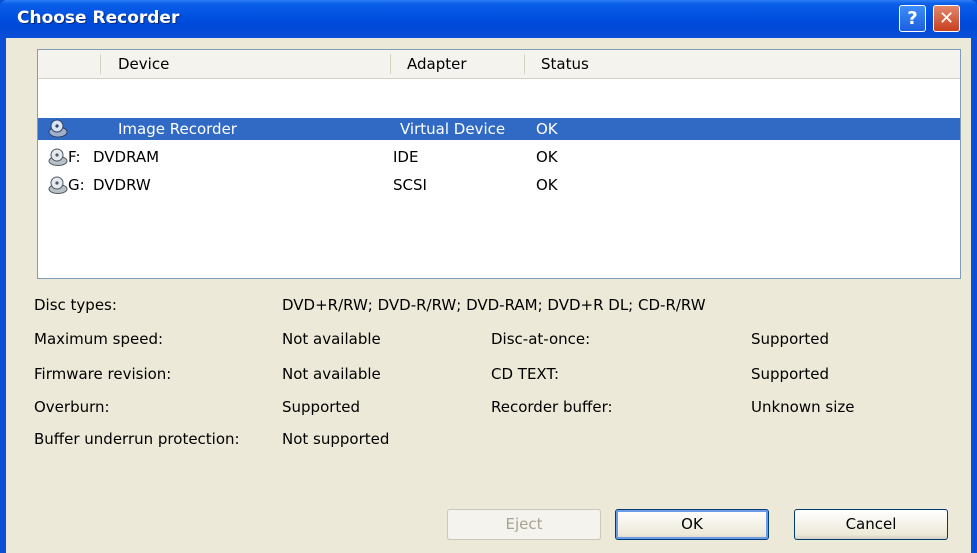  What do you see at coordinates (565, 64) in the screenshot?
I see `column-header-status: Status` at bounding box center [565, 64].